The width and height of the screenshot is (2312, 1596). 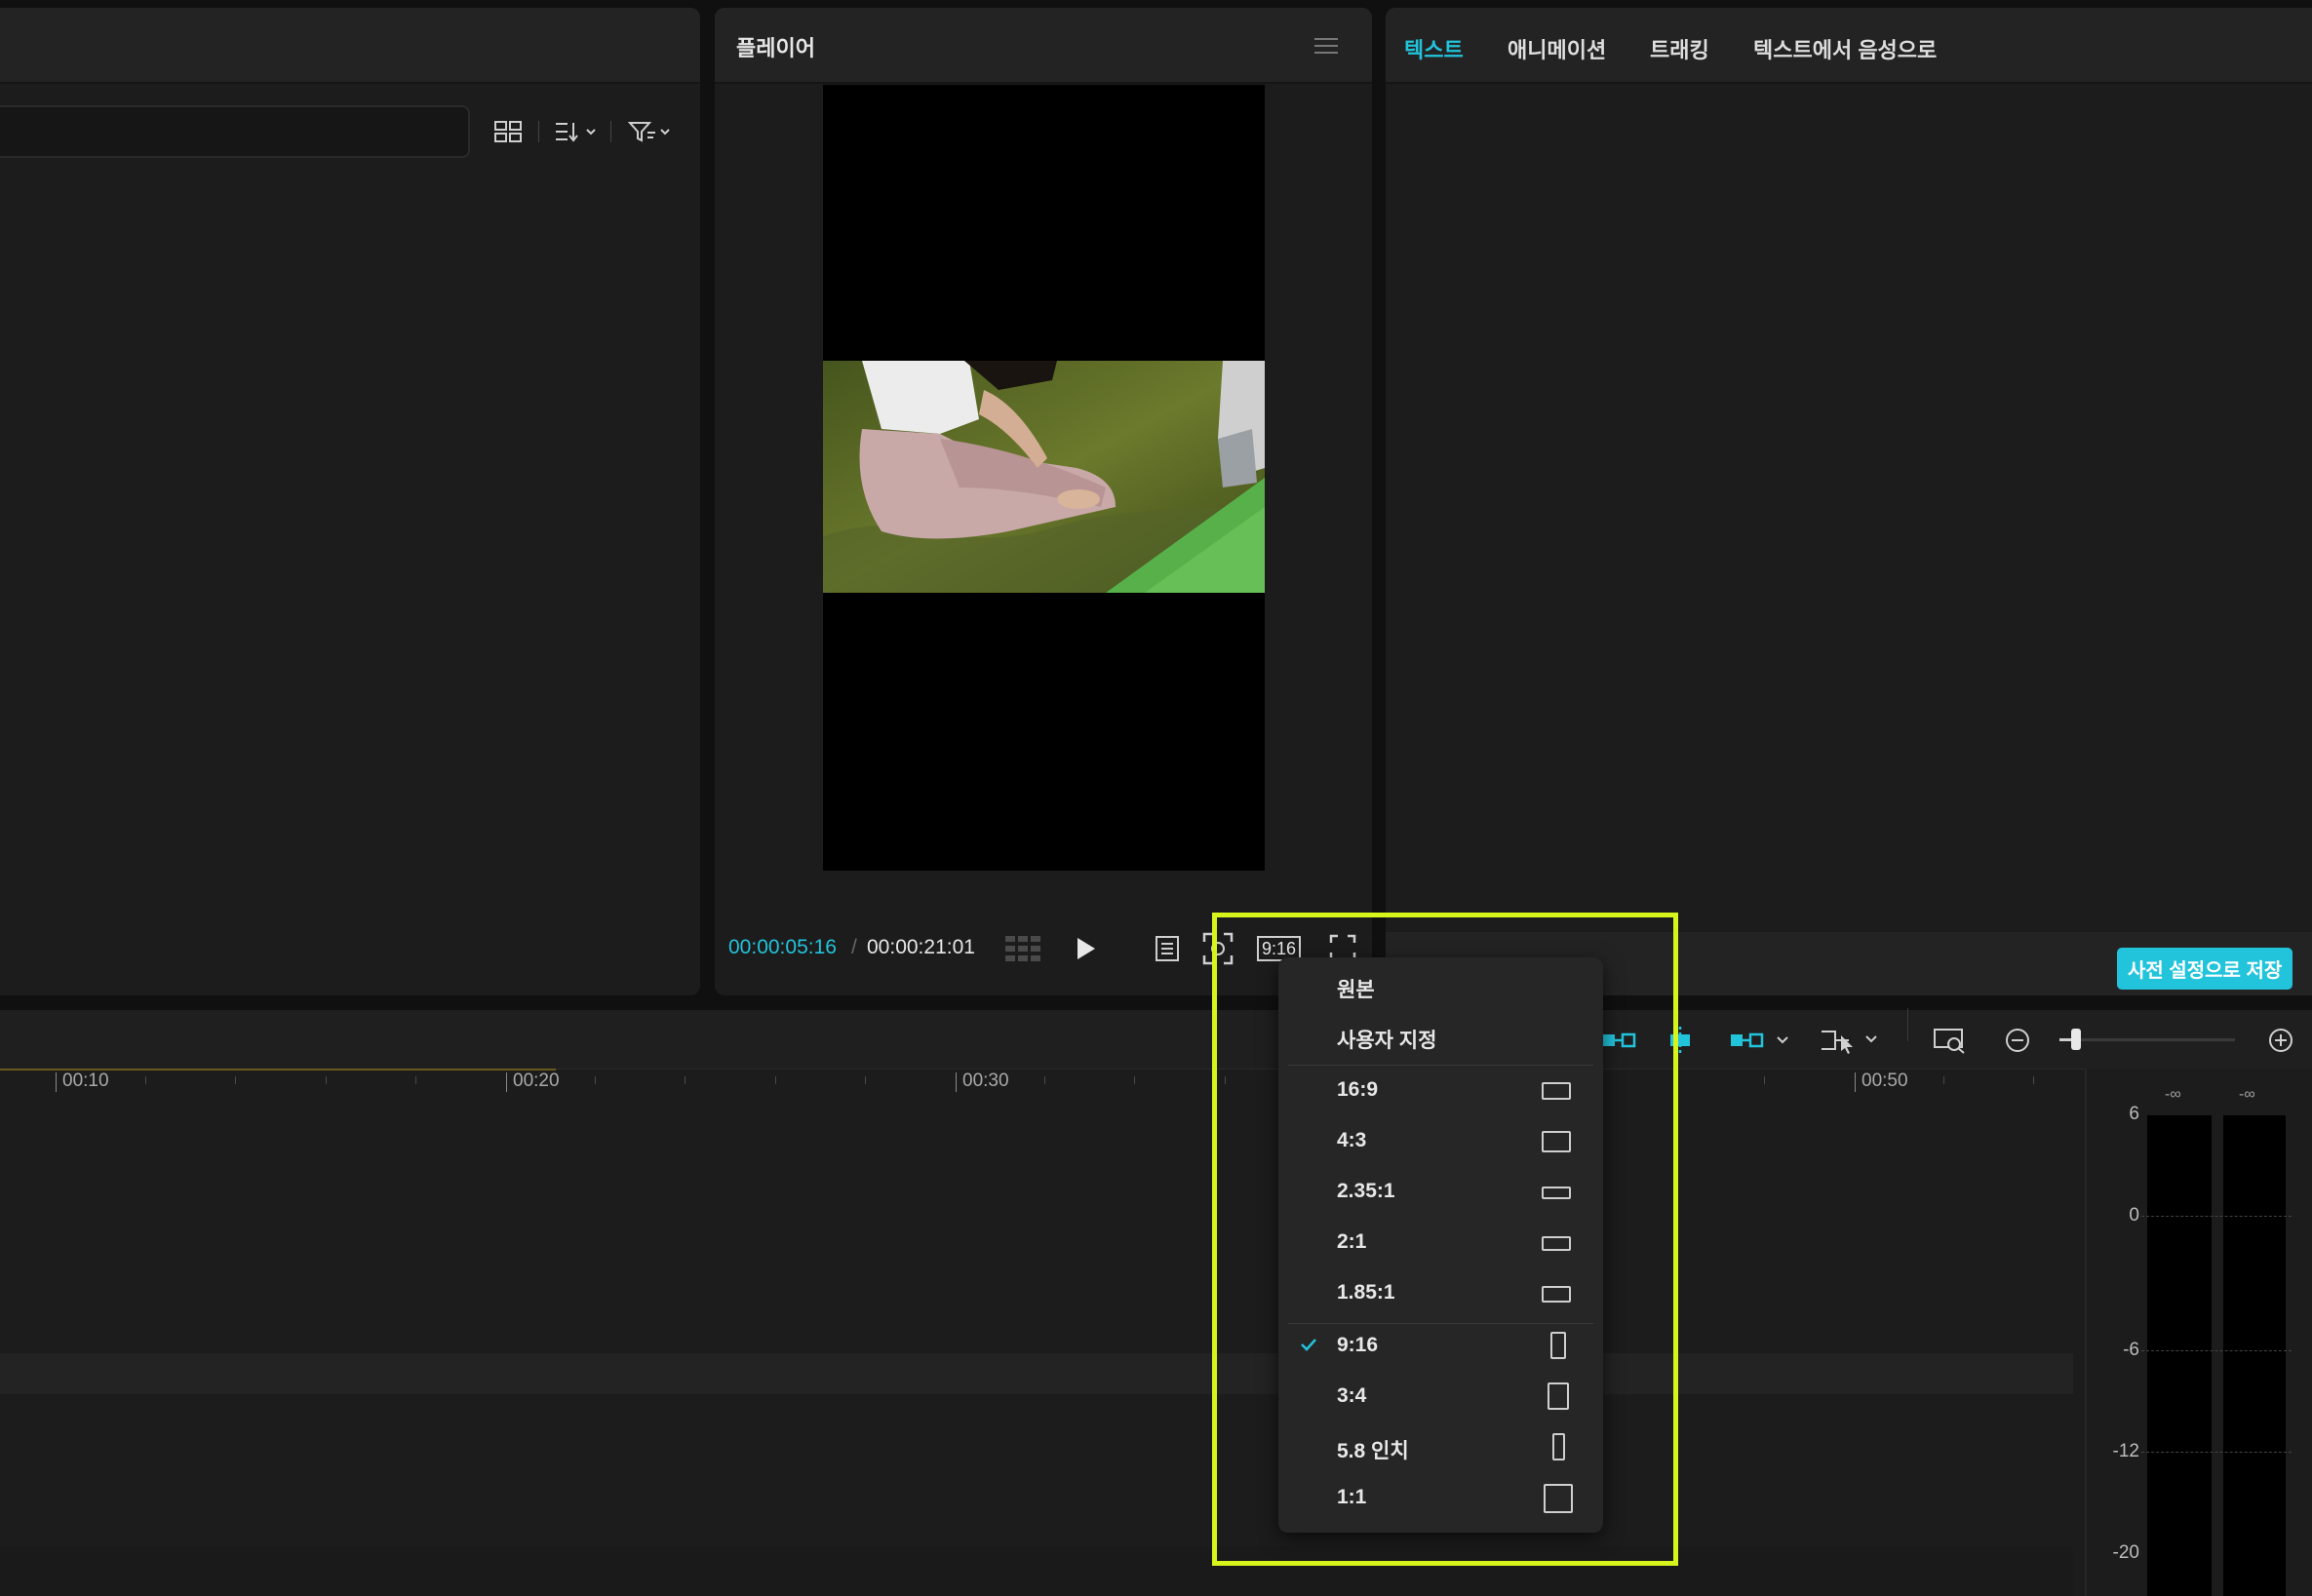 I want to click on phone-5-8-icon, so click(x=1558, y=1447).